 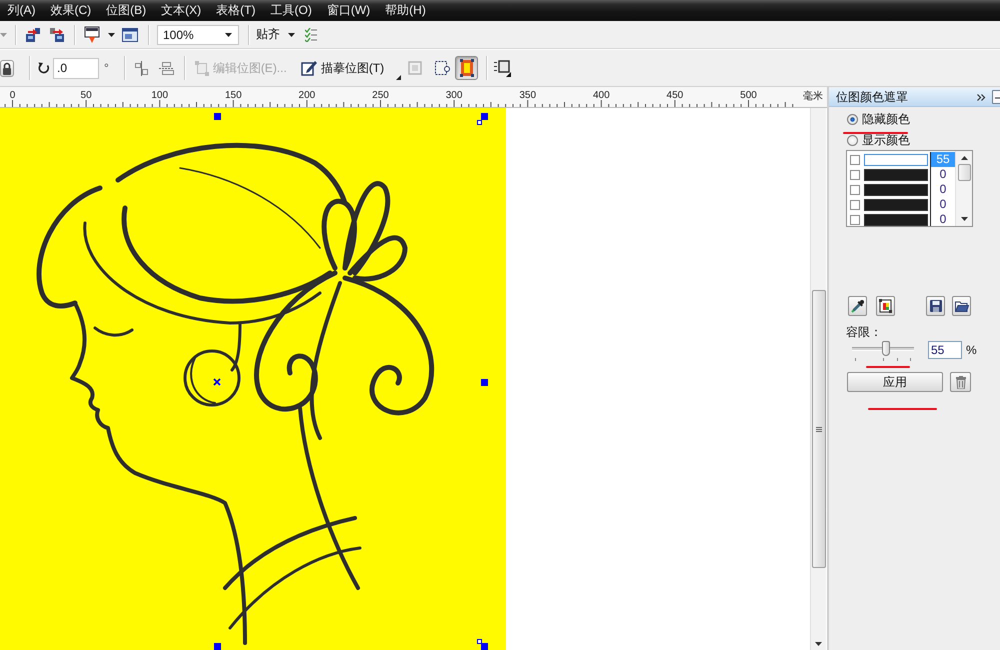 What do you see at coordinates (275, 34) in the screenshot?
I see `snap-dropdown: 贴齐` at bounding box center [275, 34].